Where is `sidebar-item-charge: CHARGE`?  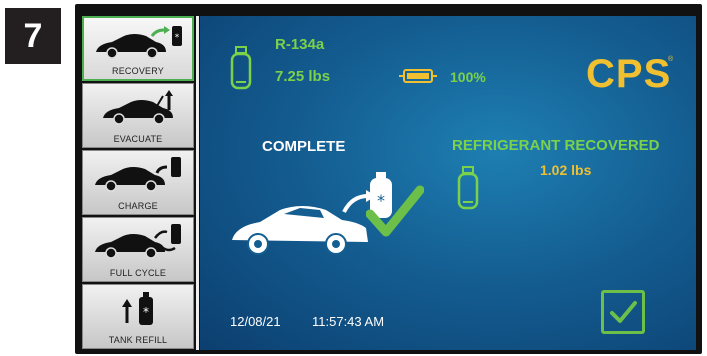
sidebar-item-charge: CHARGE is located at coordinates (138, 182).